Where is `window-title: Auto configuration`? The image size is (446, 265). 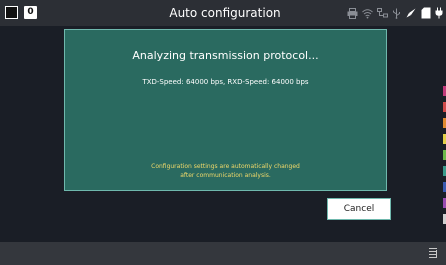
window-title: Auto configuration is located at coordinates (225, 13).